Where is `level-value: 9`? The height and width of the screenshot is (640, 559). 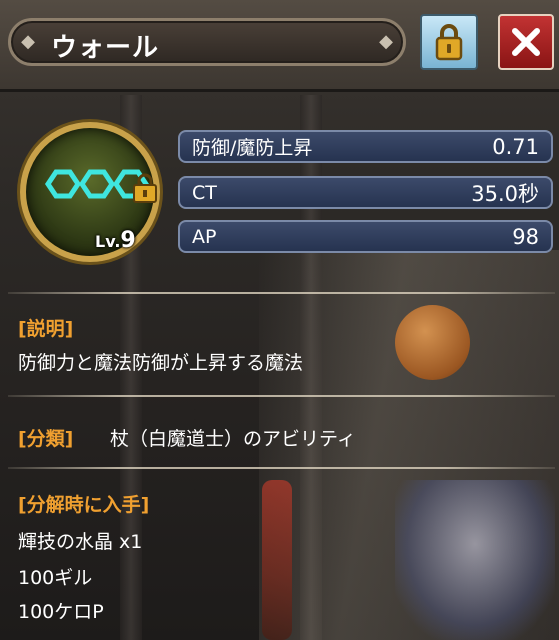
level-value: 9 is located at coordinates (128, 240).